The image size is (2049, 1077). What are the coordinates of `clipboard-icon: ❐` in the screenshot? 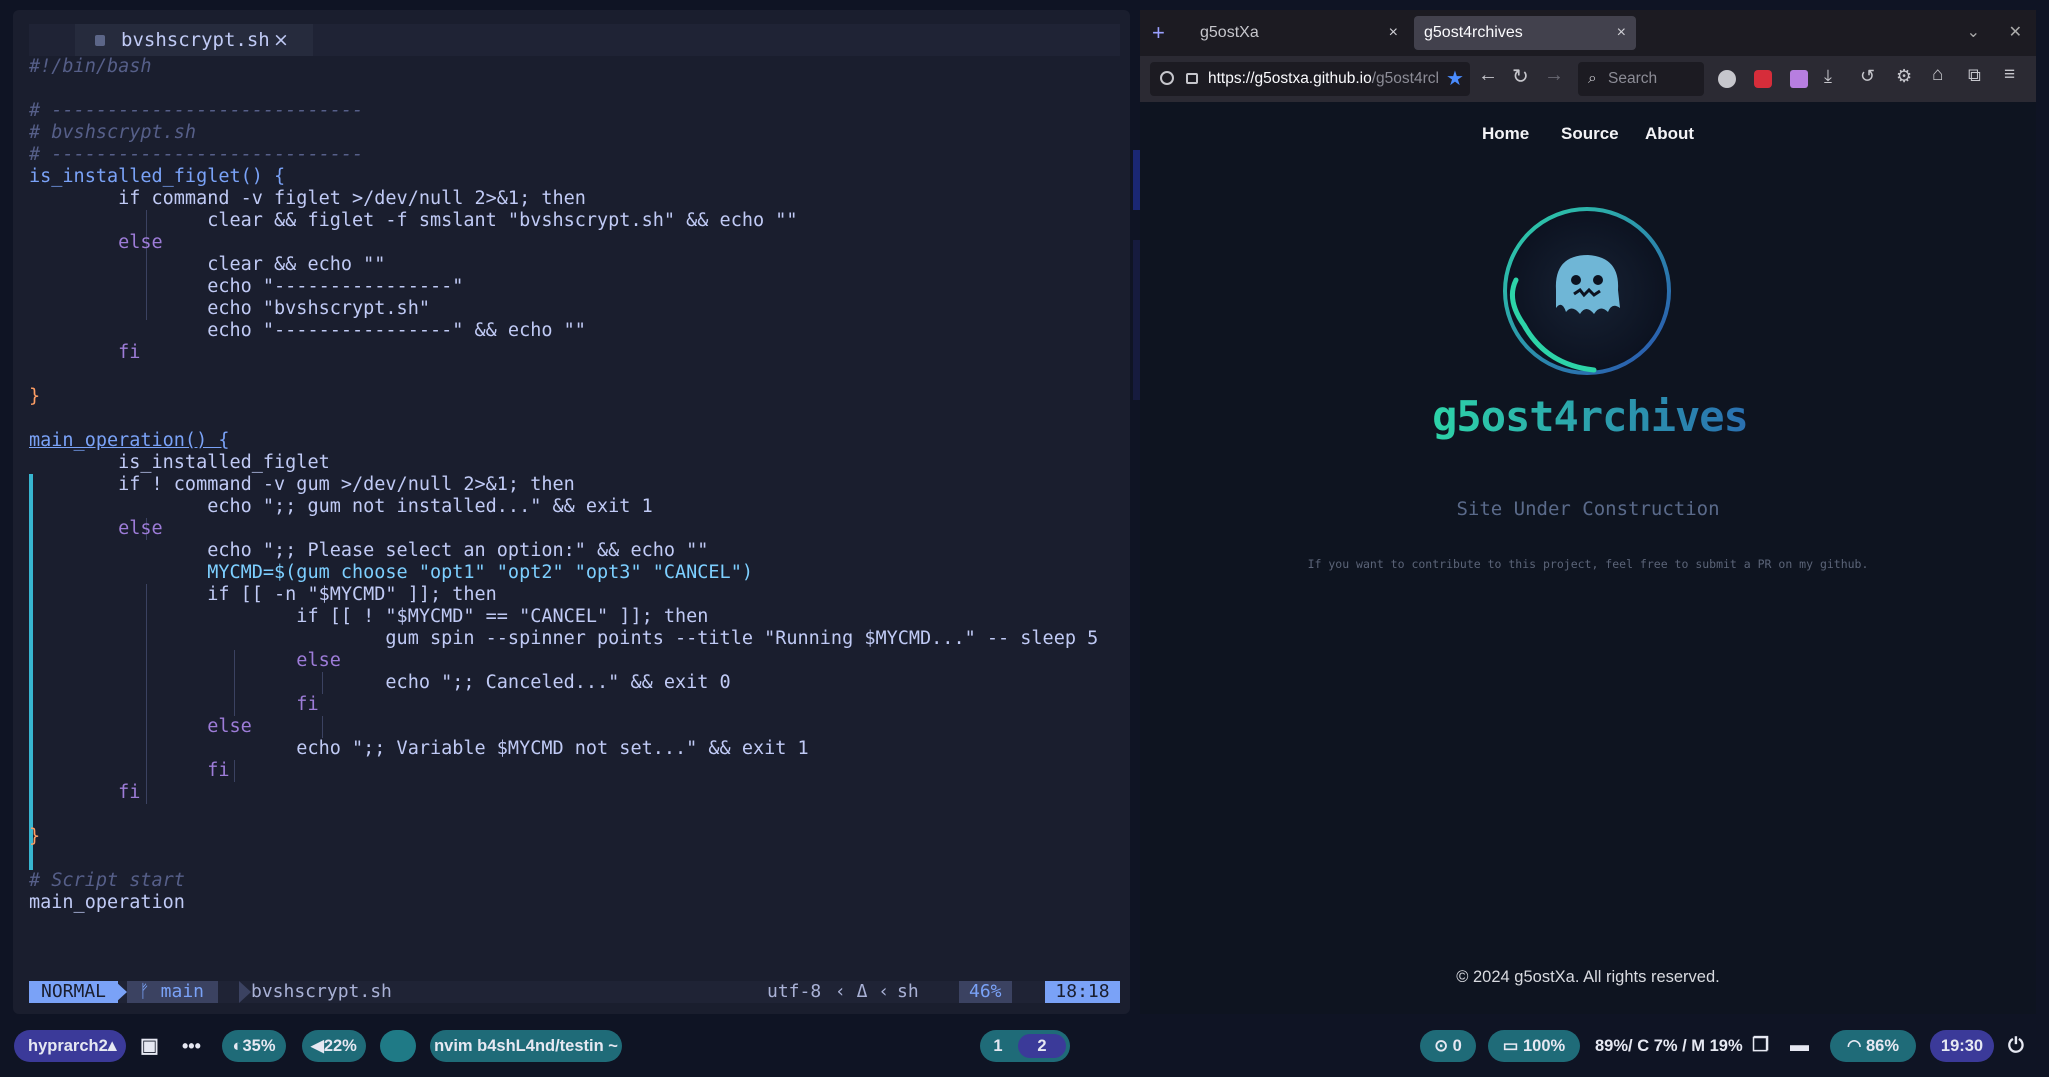 It's located at (1760, 1046).